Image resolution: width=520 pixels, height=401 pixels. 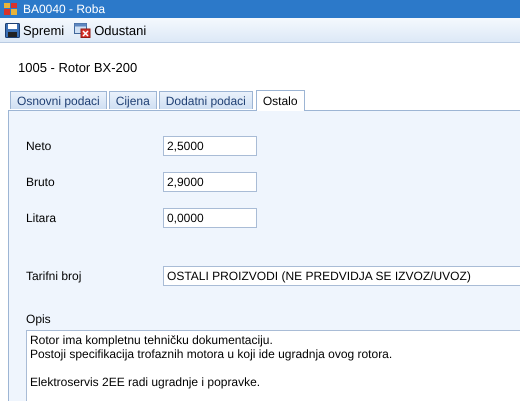 What do you see at coordinates (205, 100) in the screenshot?
I see `tab: Dodatni podaci` at bounding box center [205, 100].